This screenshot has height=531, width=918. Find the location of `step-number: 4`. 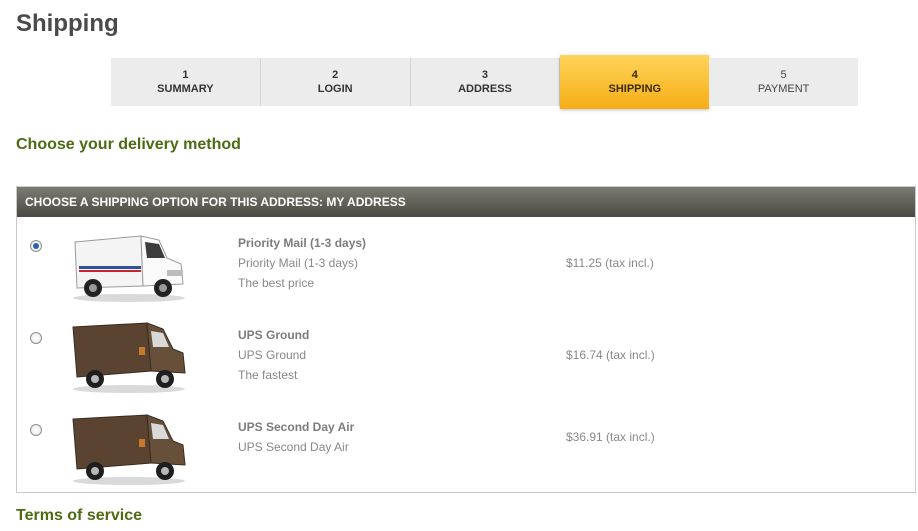

step-number: 4 is located at coordinates (634, 75).